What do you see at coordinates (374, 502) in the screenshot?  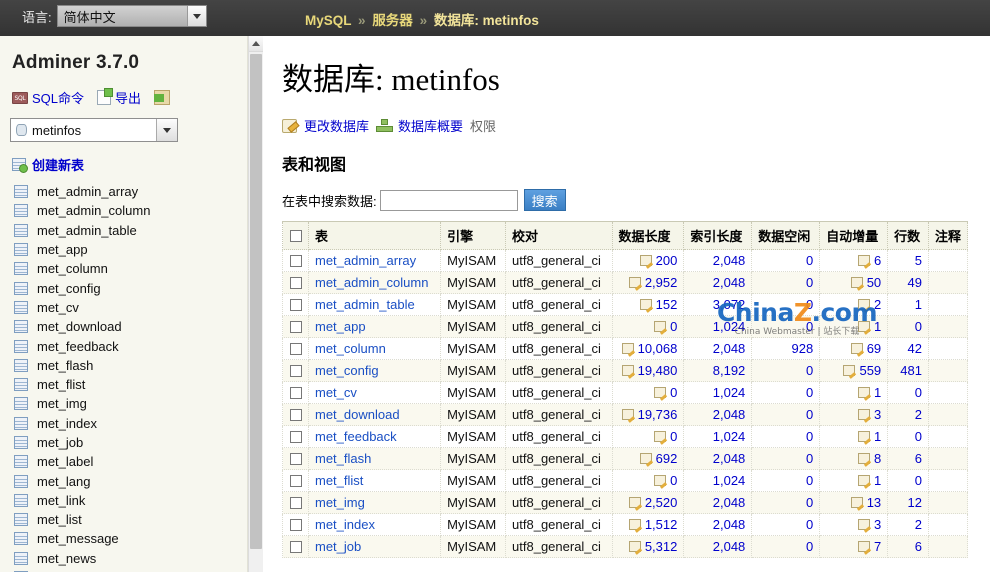 I see `cell-table-name: met_img` at bounding box center [374, 502].